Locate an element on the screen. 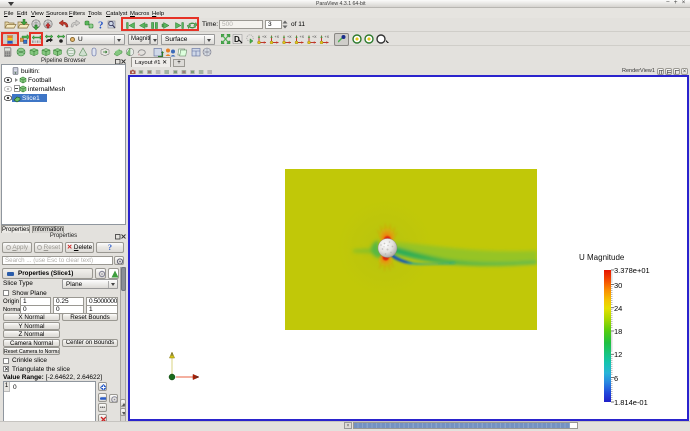  svg-text: +X is located at coordinates (264, 37).